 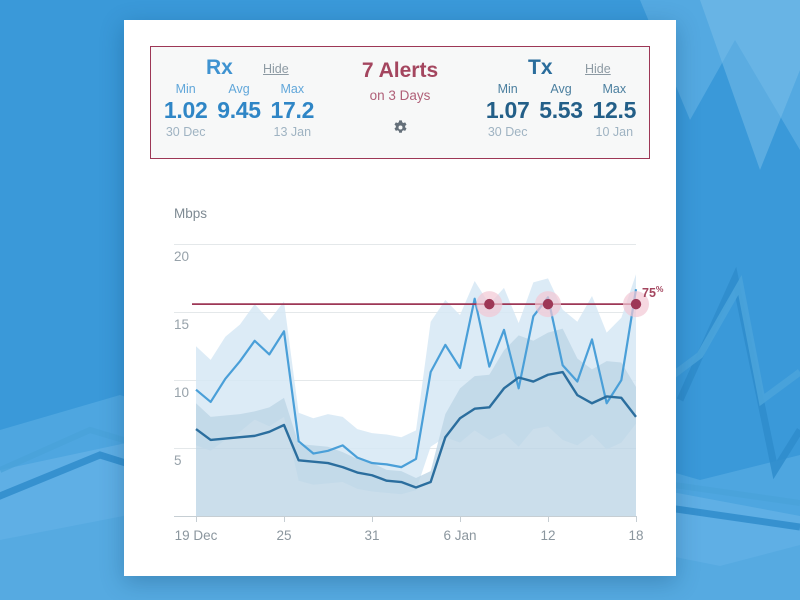 I want to click on tx-hide-link: Hide, so click(x=598, y=69).